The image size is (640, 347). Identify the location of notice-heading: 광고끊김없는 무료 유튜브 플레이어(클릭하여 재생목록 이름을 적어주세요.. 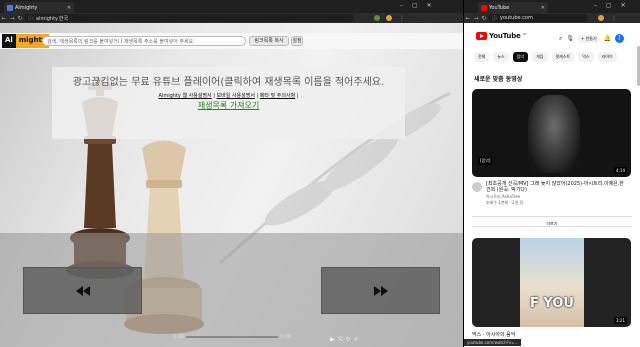
(228, 80).